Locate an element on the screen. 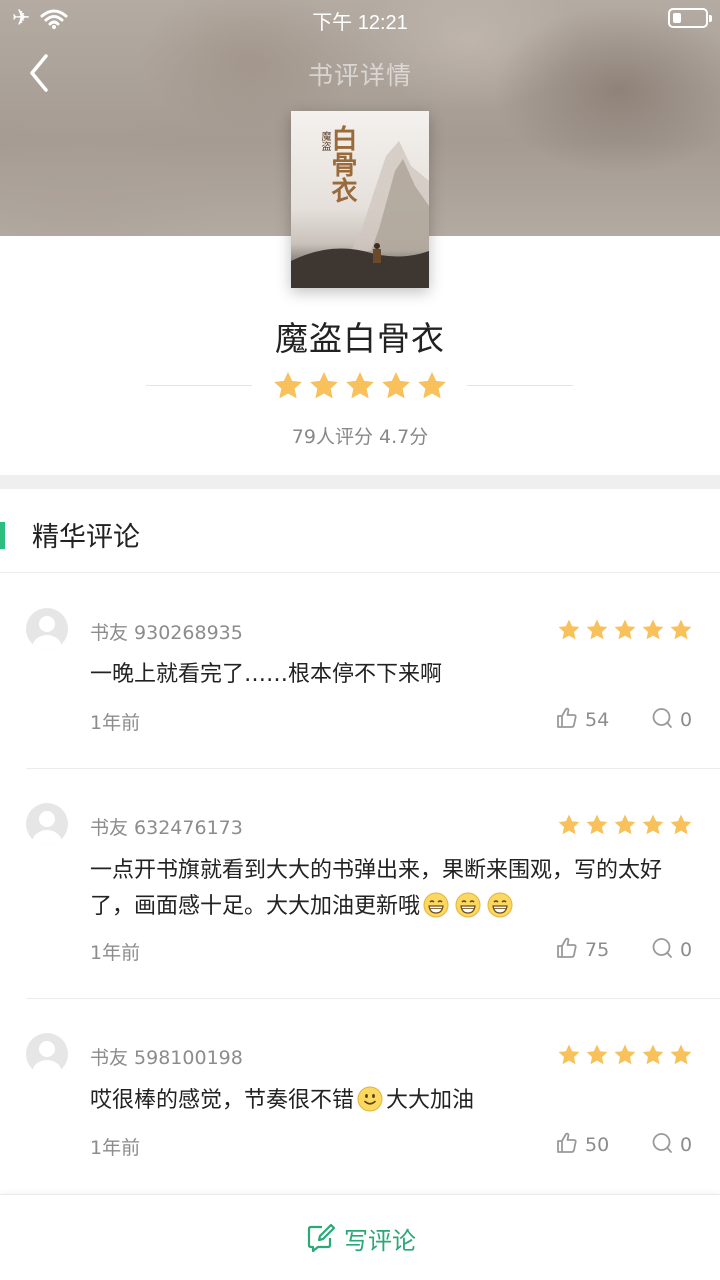 This screenshot has width=720, height=1280. review-text: 哎很棒的感觉，节奏很不错 大大加油 is located at coordinates (390, 1101).